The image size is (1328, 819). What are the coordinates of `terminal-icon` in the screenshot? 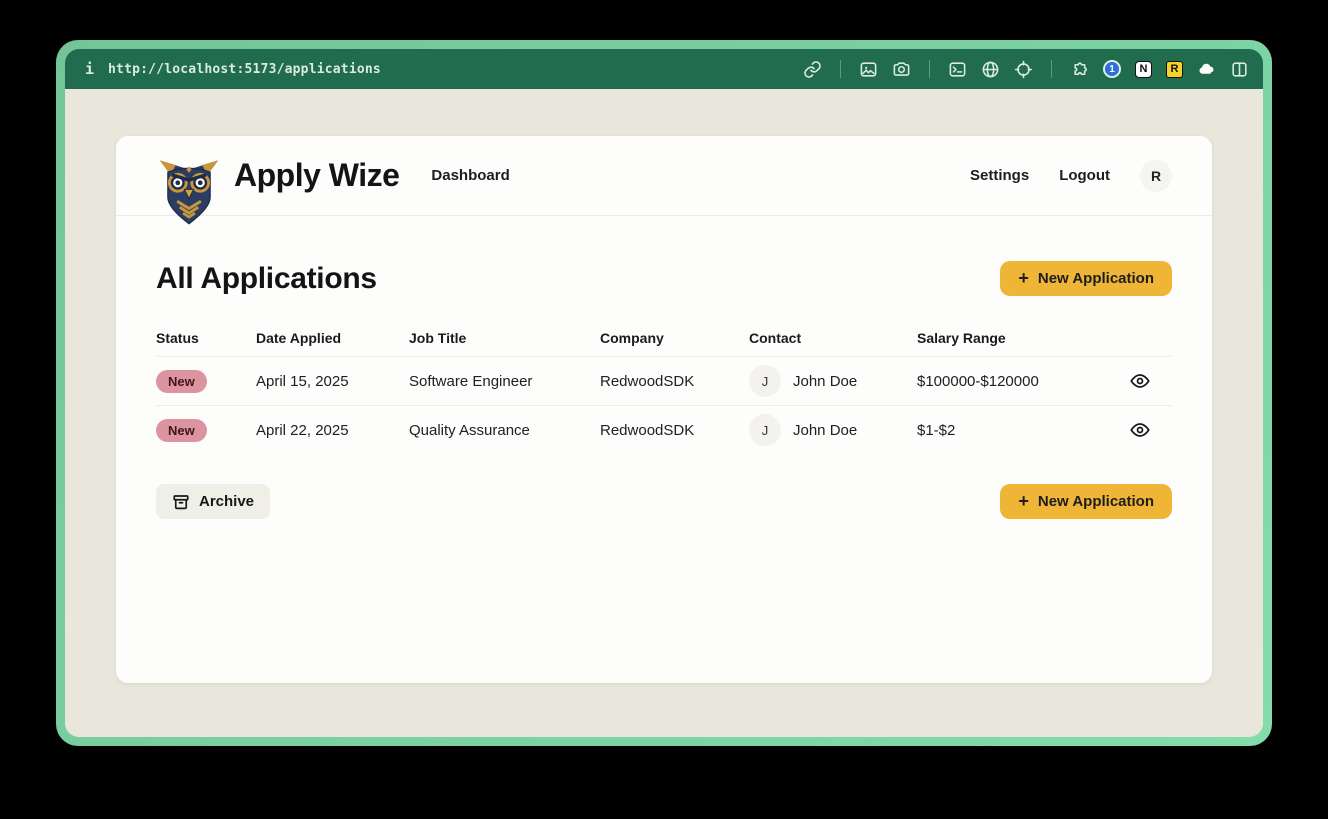 It's located at (957, 69).